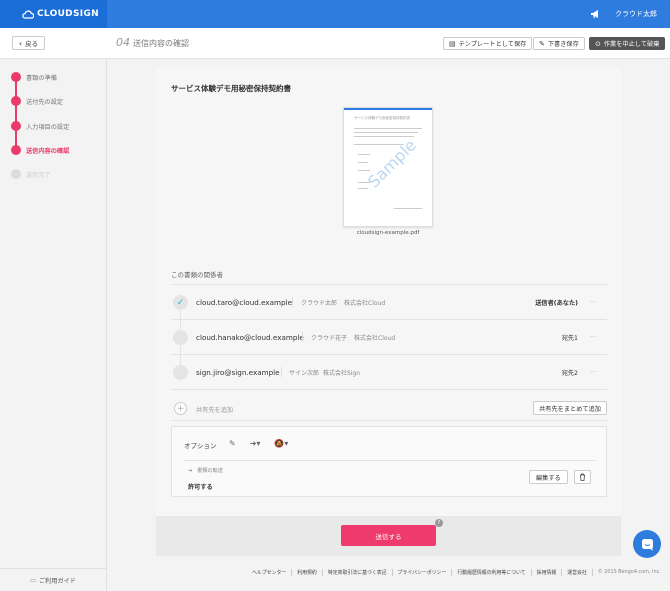 The image size is (670, 591). Describe the element at coordinates (45, 102) in the screenshot. I see `step-label: 送付先の設定` at that location.